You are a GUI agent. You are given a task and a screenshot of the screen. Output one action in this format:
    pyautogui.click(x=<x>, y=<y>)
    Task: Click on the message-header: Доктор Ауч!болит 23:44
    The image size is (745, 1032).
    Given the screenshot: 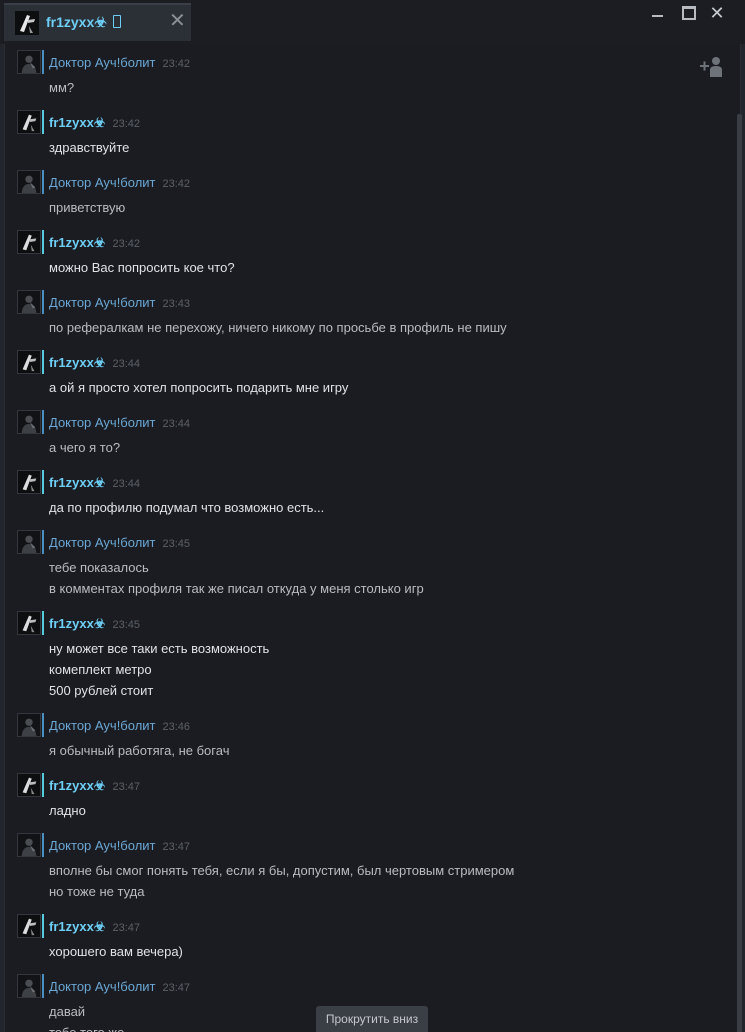 What is the action you would take?
    pyautogui.click(x=119, y=422)
    